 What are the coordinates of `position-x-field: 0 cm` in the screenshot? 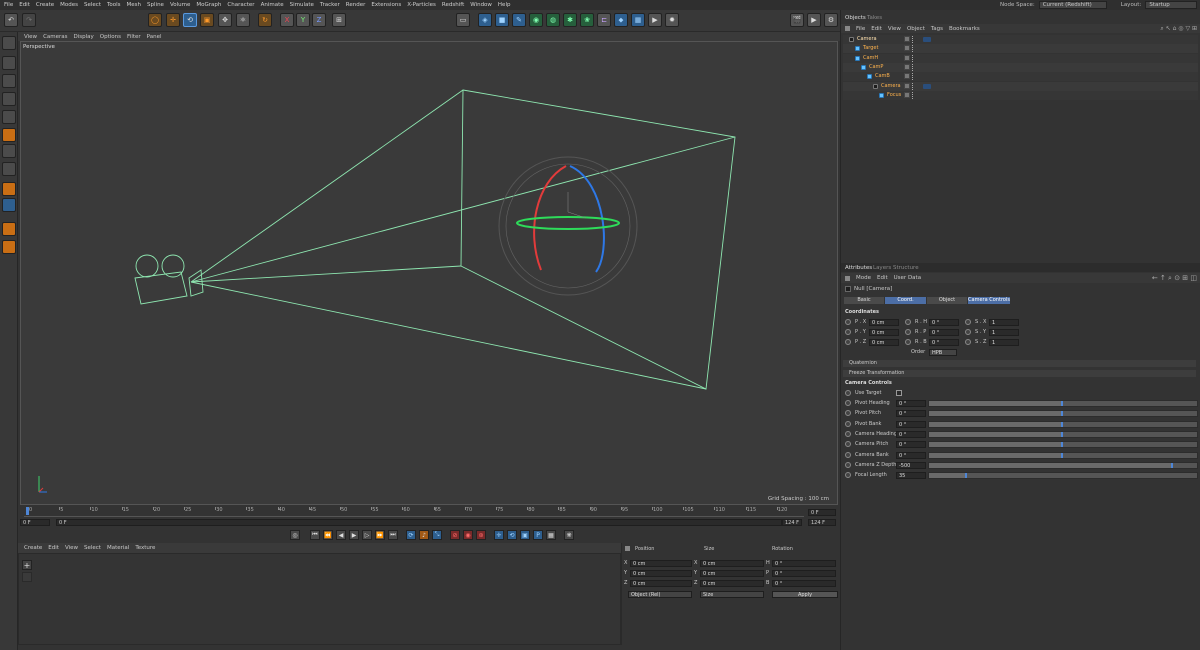 It's located at (661, 563).